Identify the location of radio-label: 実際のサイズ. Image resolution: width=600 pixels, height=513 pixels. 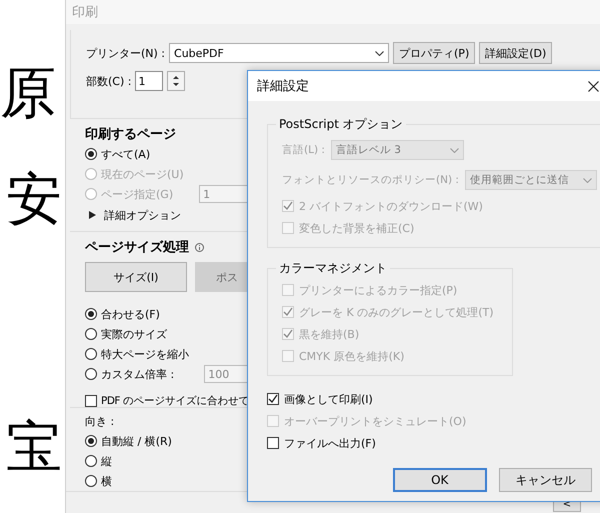
(134, 334).